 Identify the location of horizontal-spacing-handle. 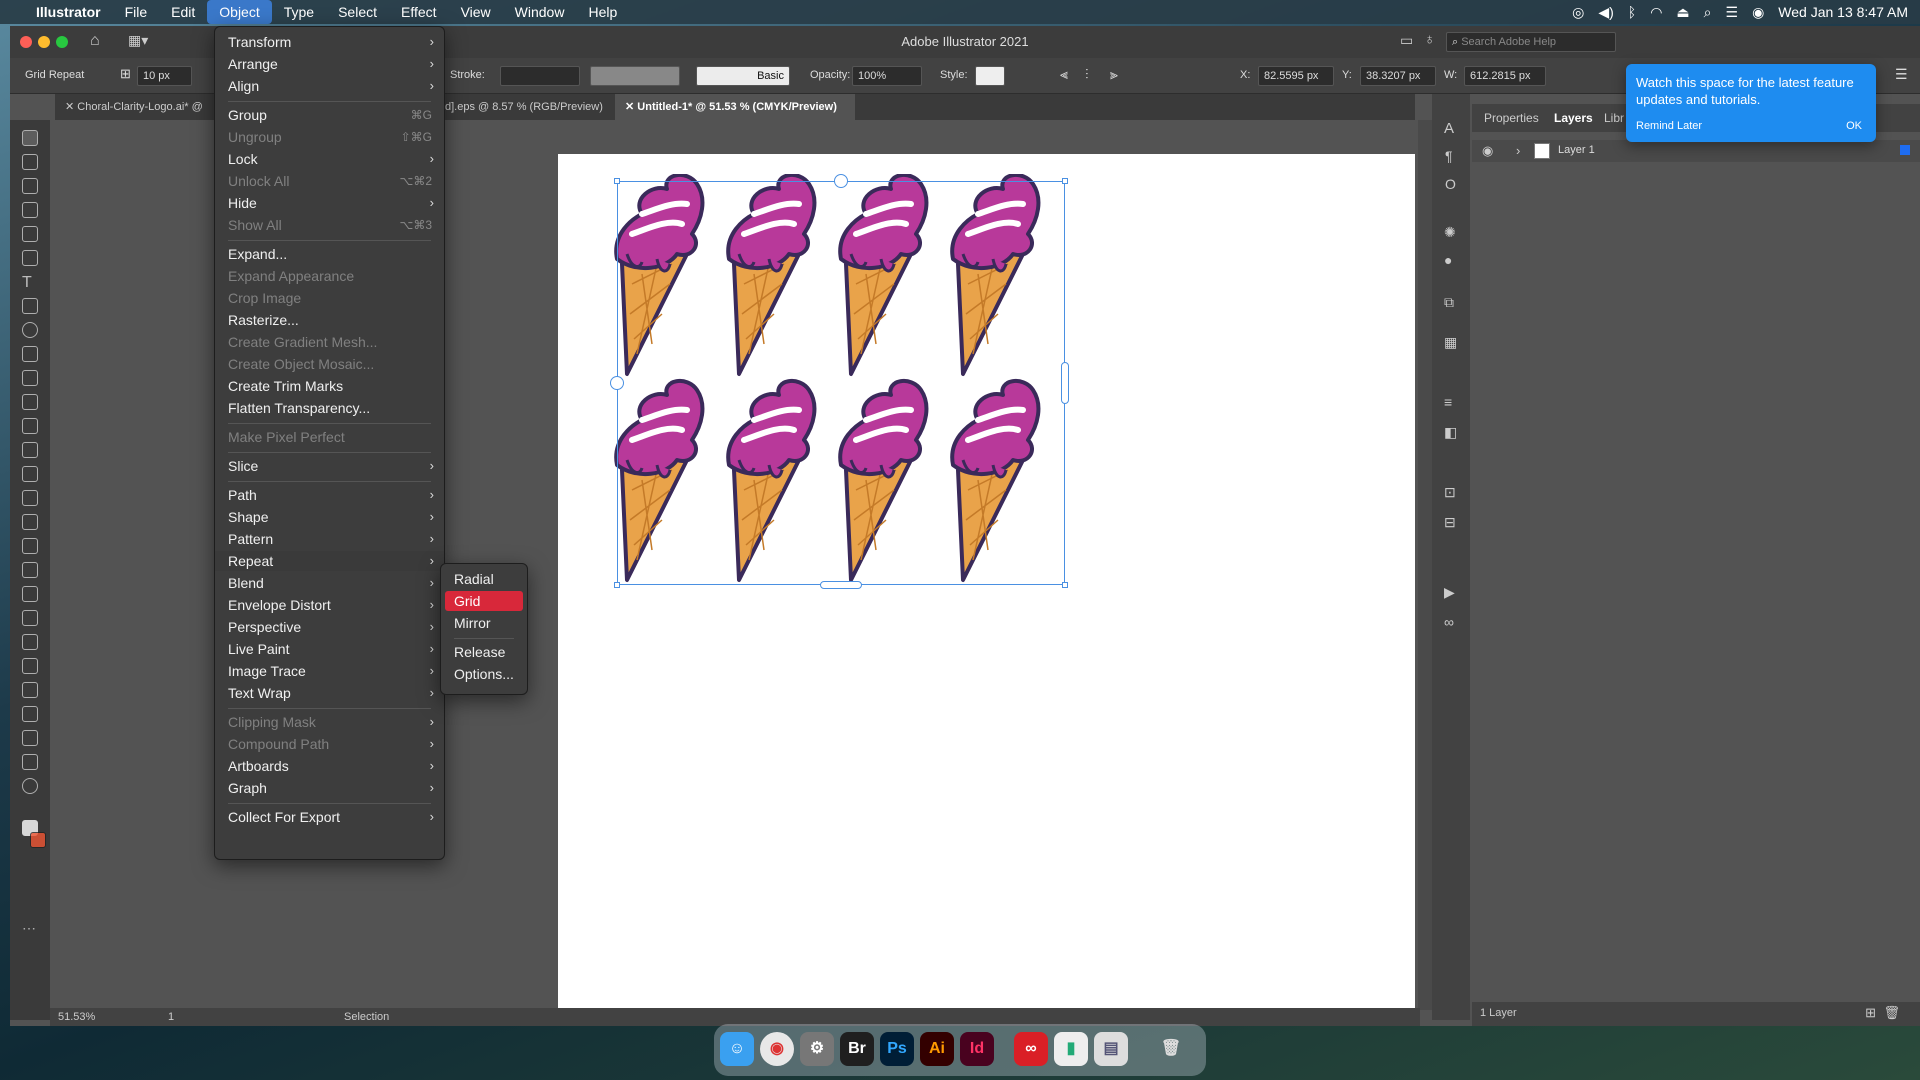
(841, 181).